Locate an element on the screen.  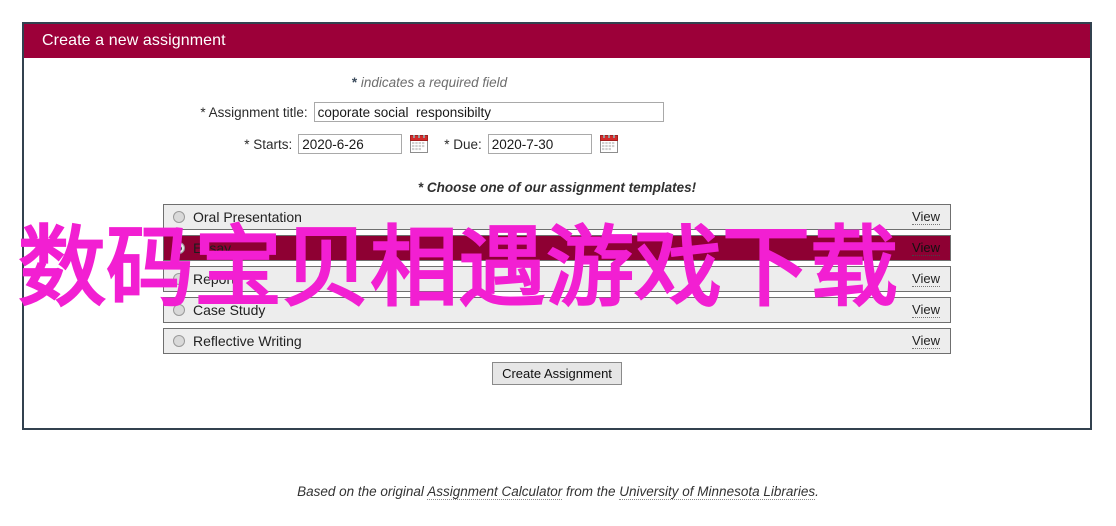
template-name: Essay is located at coordinates (212, 248).